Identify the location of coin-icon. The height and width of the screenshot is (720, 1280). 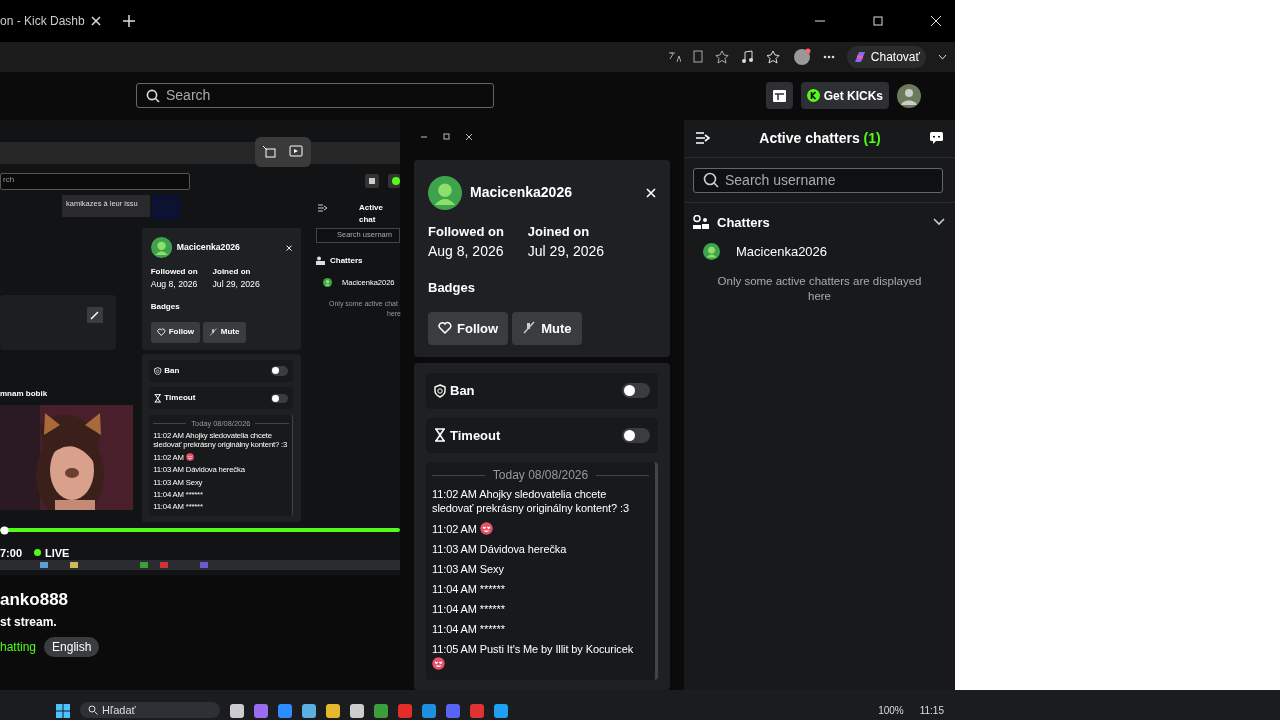
(813, 96).